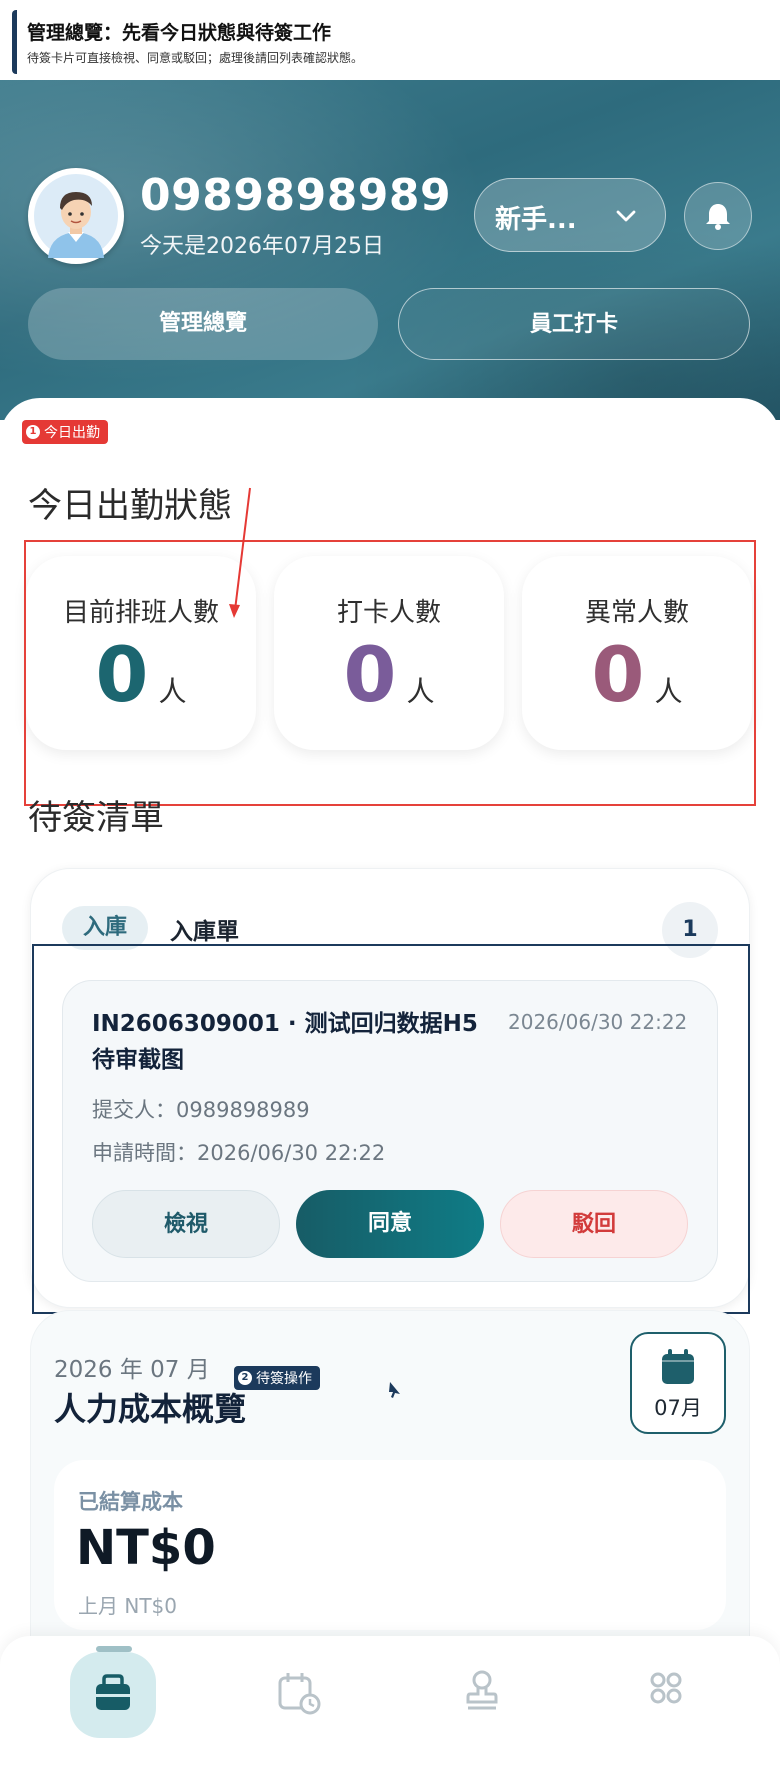 The height and width of the screenshot is (1770, 780). Describe the element at coordinates (127, 1606) in the screenshot. I see `last-month-cost: 上月 NT$0` at that location.